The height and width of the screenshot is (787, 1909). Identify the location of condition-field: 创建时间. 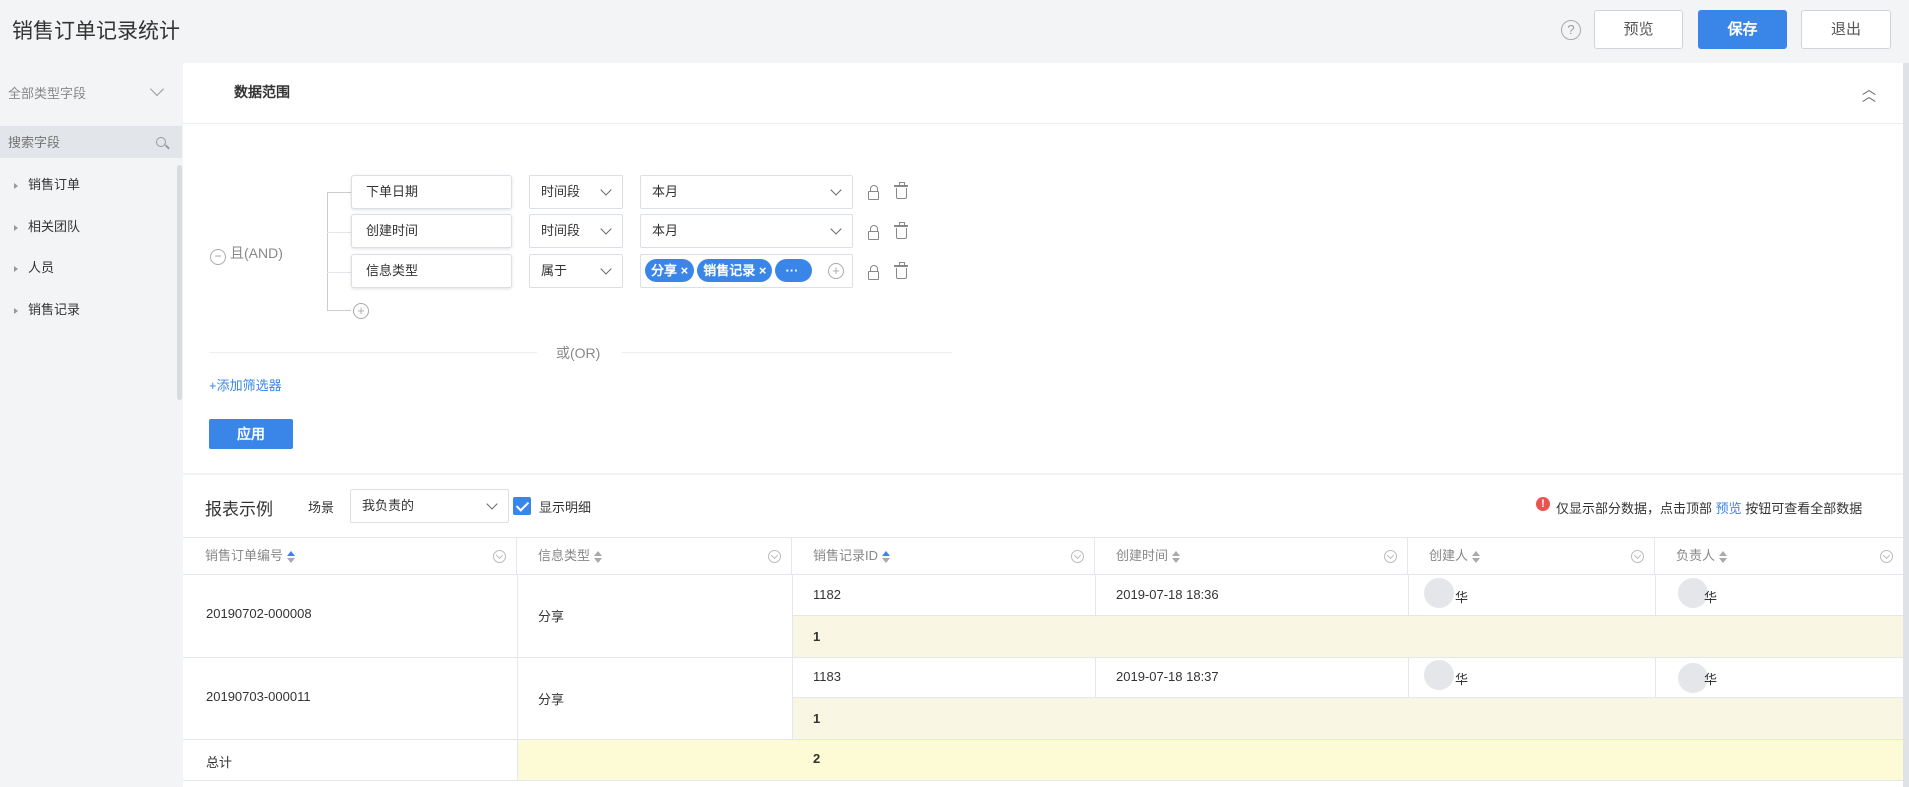
(431, 231).